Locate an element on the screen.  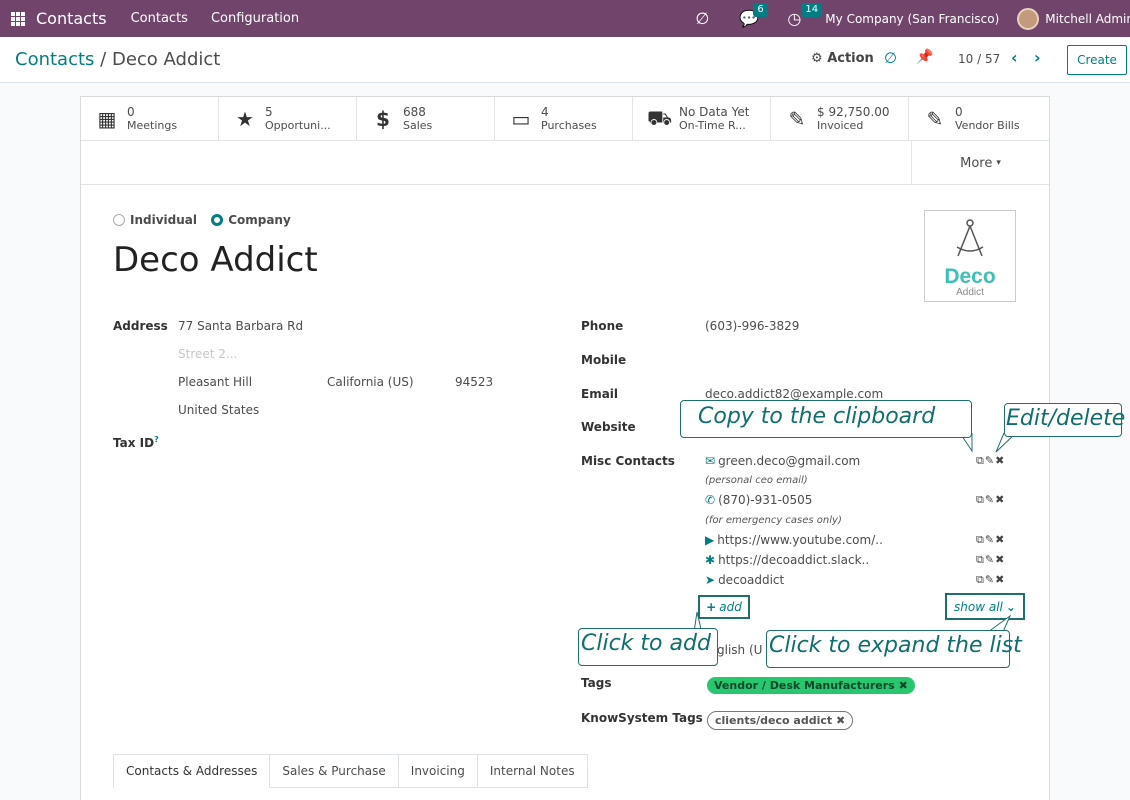
expand-list-annotation: Click to expand the list is located at coordinates (894, 649).